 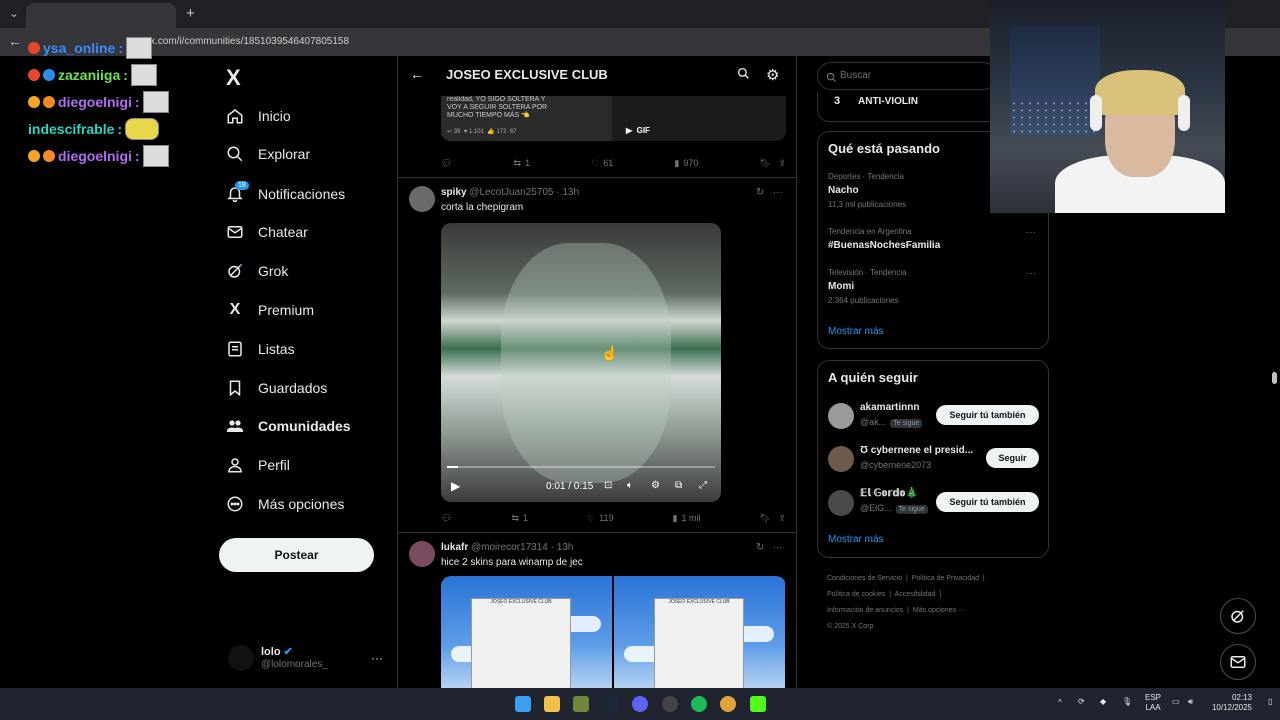 I want to click on like-button: ♡ 119, so click(x=600, y=518).